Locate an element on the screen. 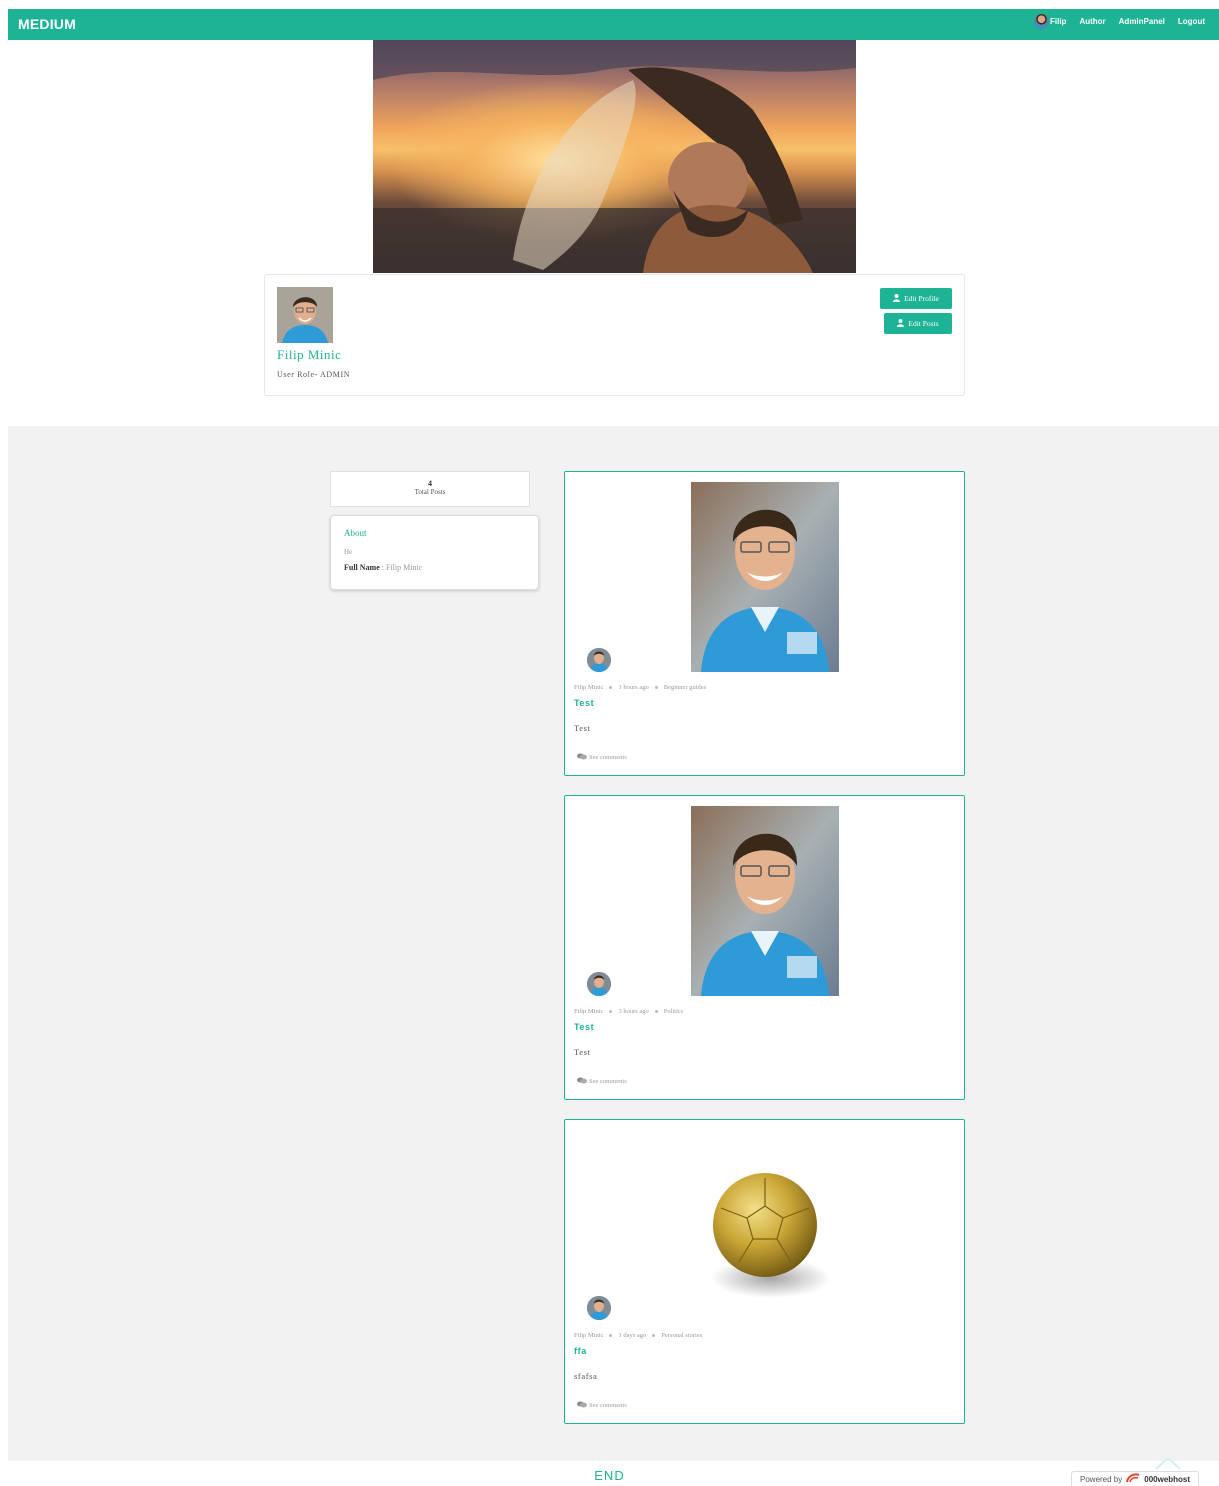 The width and height of the screenshot is (1219, 1486). stats-box: 4 Total Posts is located at coordinates (430, 489).